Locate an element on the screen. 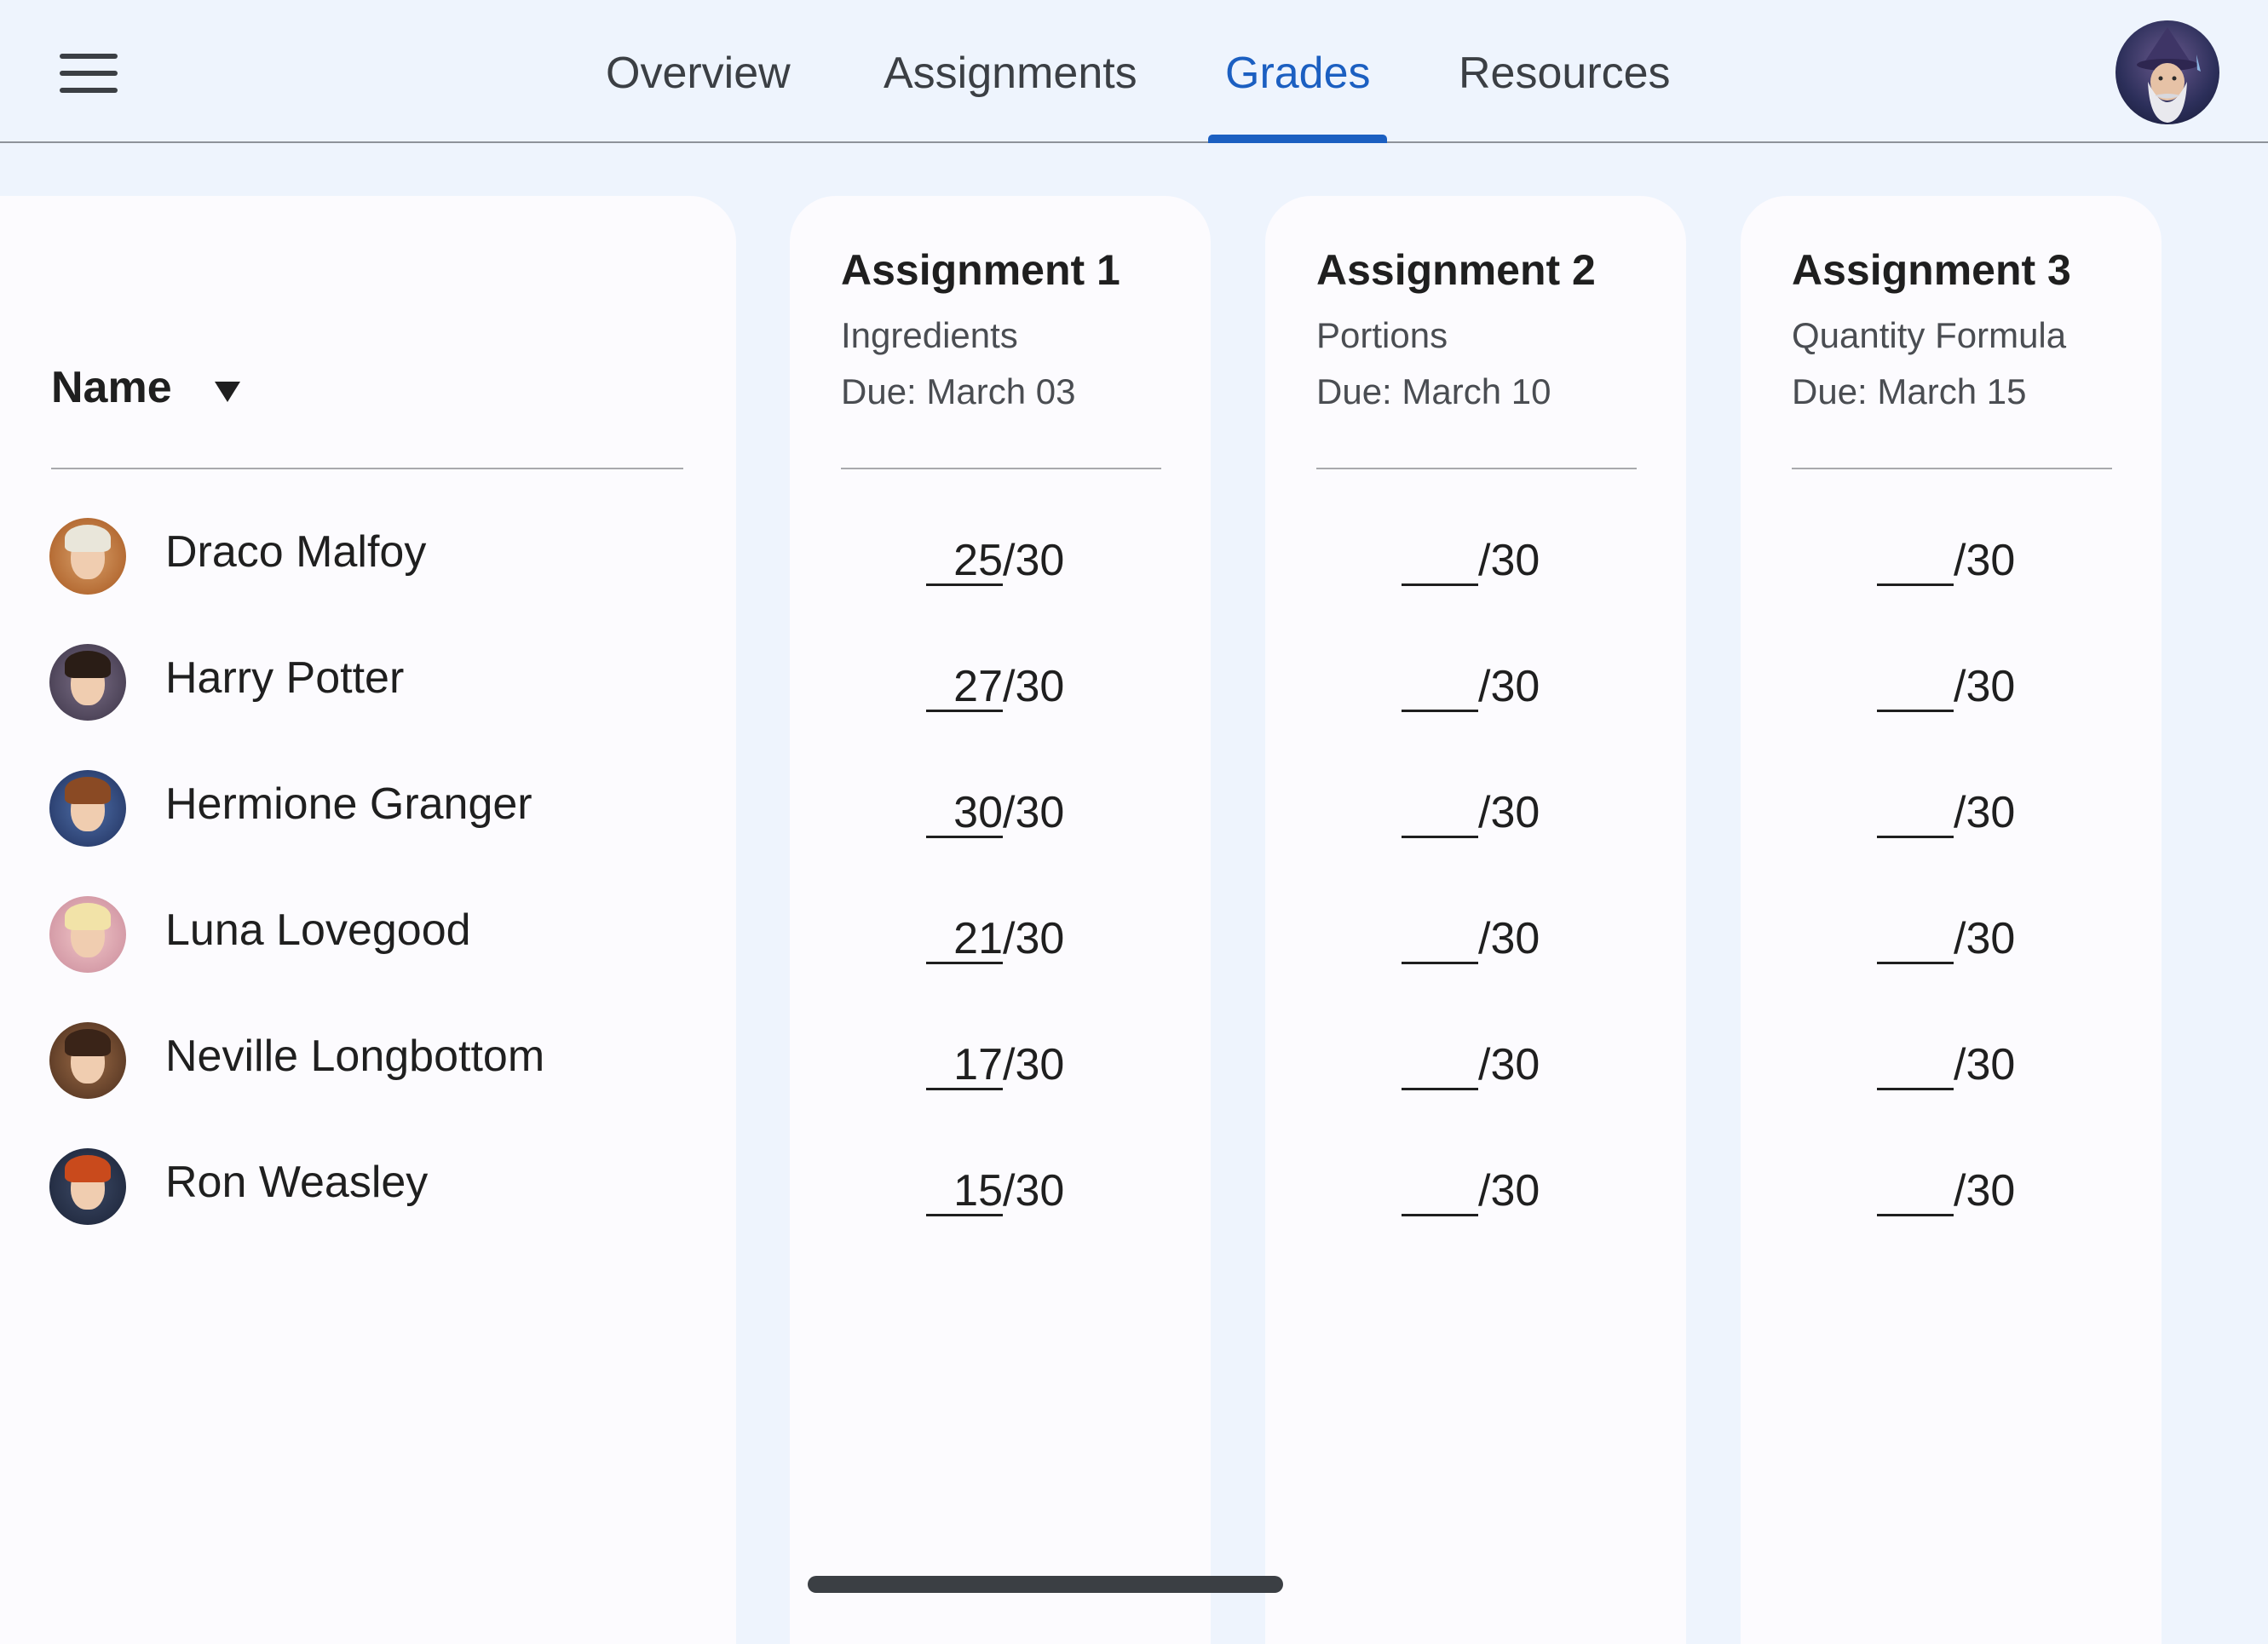  student-name: Neville Longbottom is located at coordinates (355, 1056).